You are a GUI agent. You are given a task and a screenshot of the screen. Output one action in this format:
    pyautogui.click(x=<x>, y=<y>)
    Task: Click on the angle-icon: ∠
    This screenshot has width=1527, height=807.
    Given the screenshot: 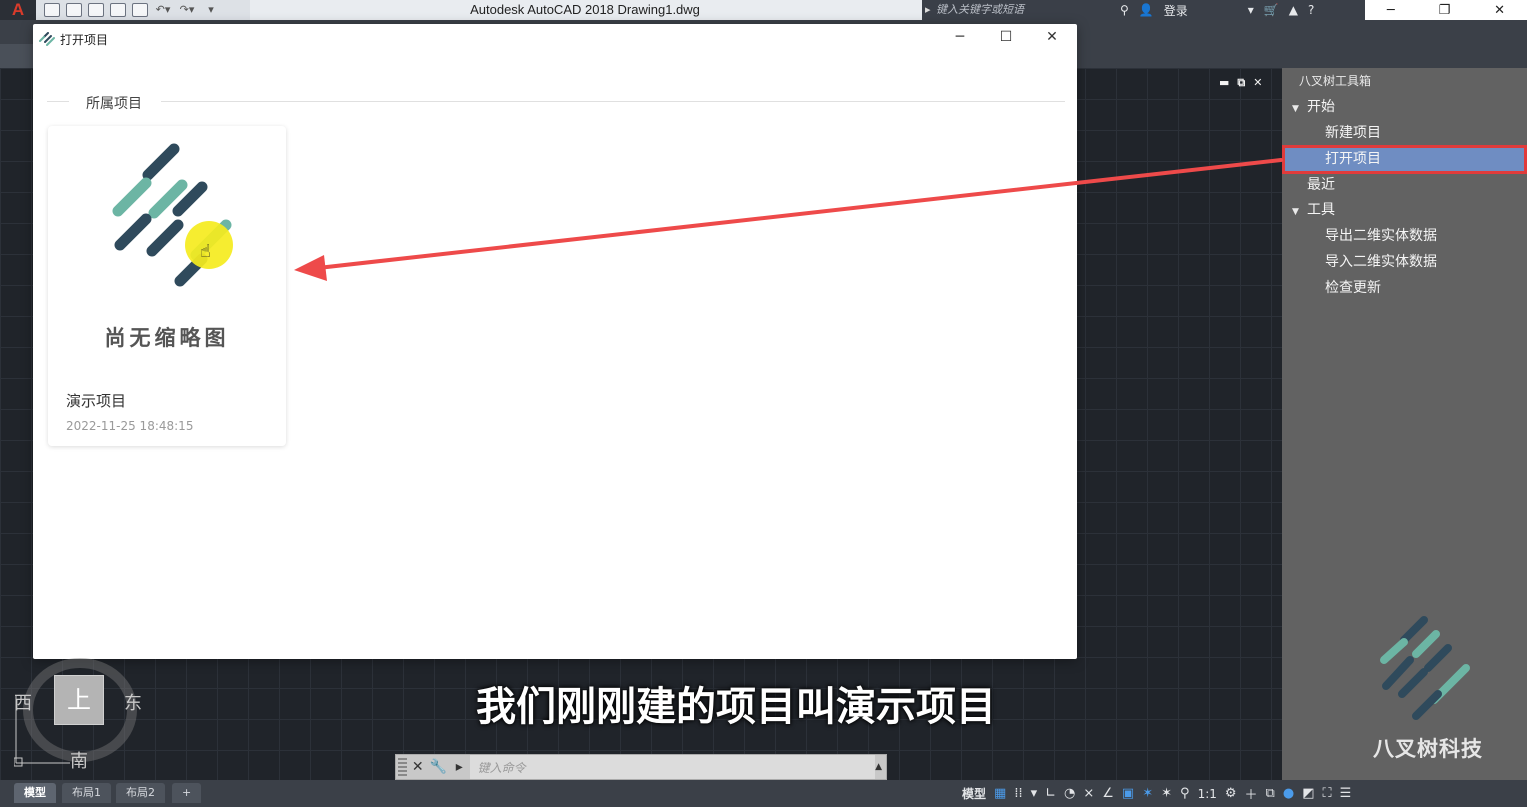 What is the action you would take?
    pyautogui.click(x=1108, y=793)
    